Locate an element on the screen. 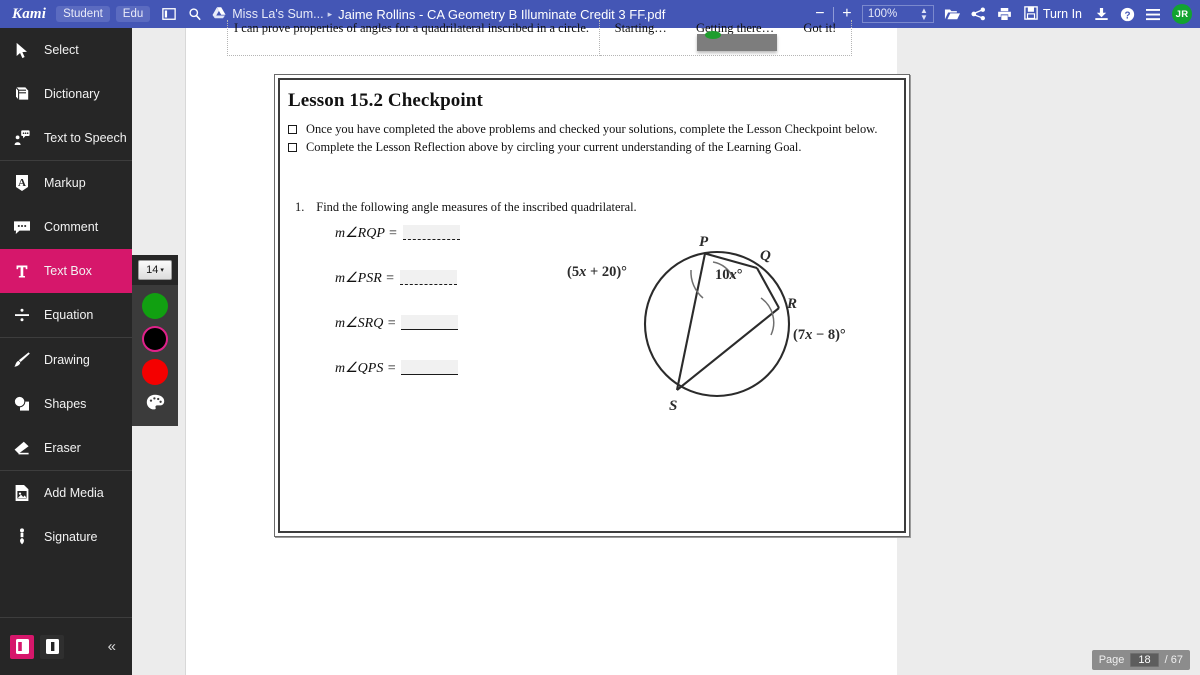 The image size is (1200, 675). speech-person-icon is located at coordinates (22, 138).